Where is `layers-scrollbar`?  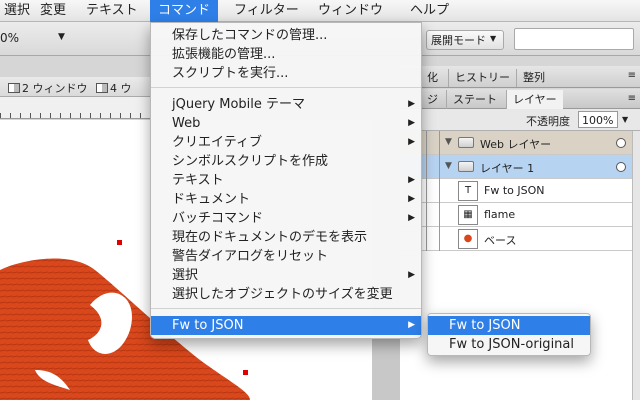
layers-scrollbar is located at coordinates (636, 265).